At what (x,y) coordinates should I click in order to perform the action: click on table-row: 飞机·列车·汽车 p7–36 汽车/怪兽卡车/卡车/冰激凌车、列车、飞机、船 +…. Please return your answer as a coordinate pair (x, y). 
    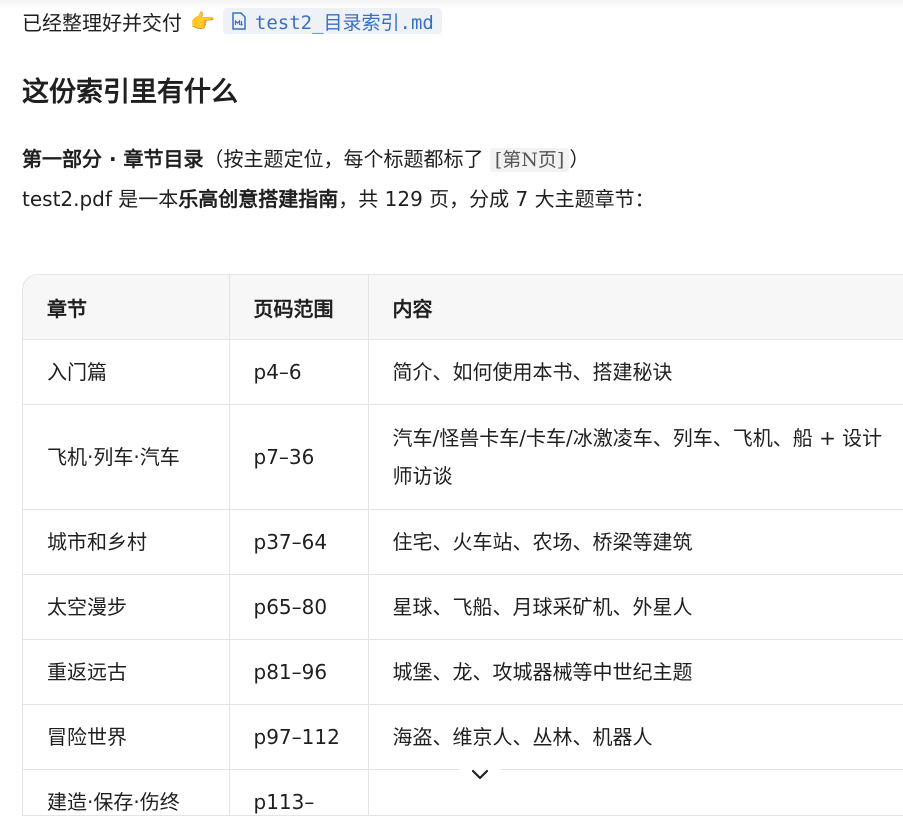
    Looking at the image, I should click on (463, 457).